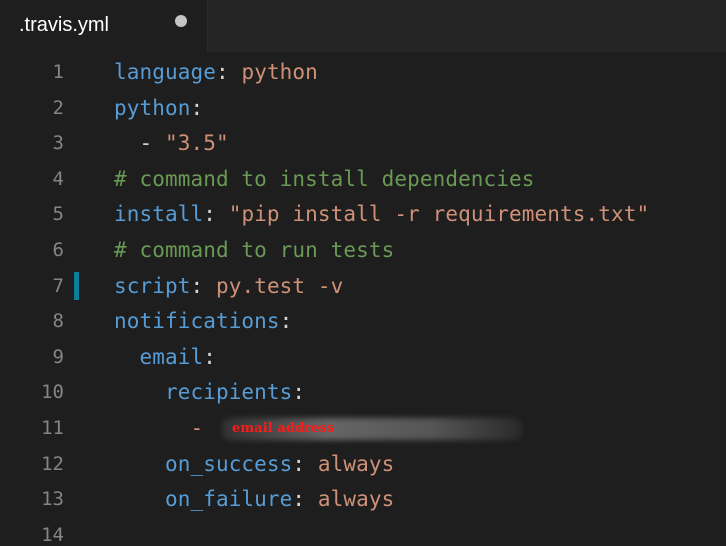 This screenshot has height=546, width=726. I want to click on tab-travis-yml: .travis.yml, so click(104, 26).